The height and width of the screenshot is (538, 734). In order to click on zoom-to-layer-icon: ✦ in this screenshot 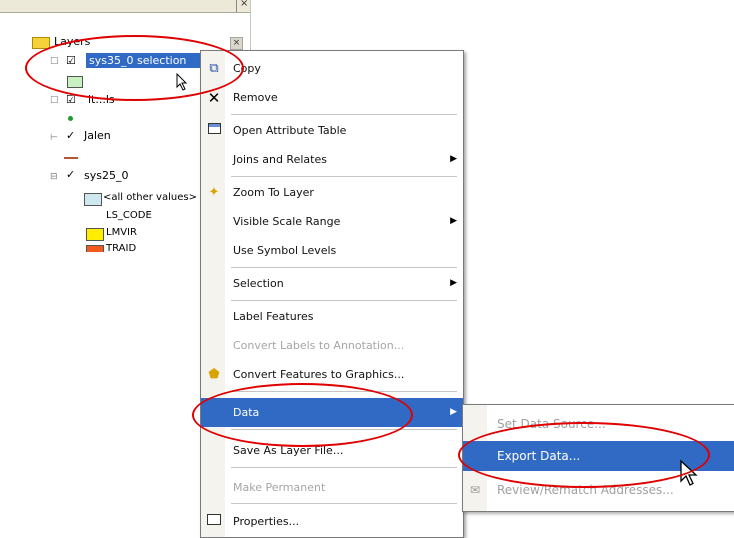, I will do `click(214, 192)`.